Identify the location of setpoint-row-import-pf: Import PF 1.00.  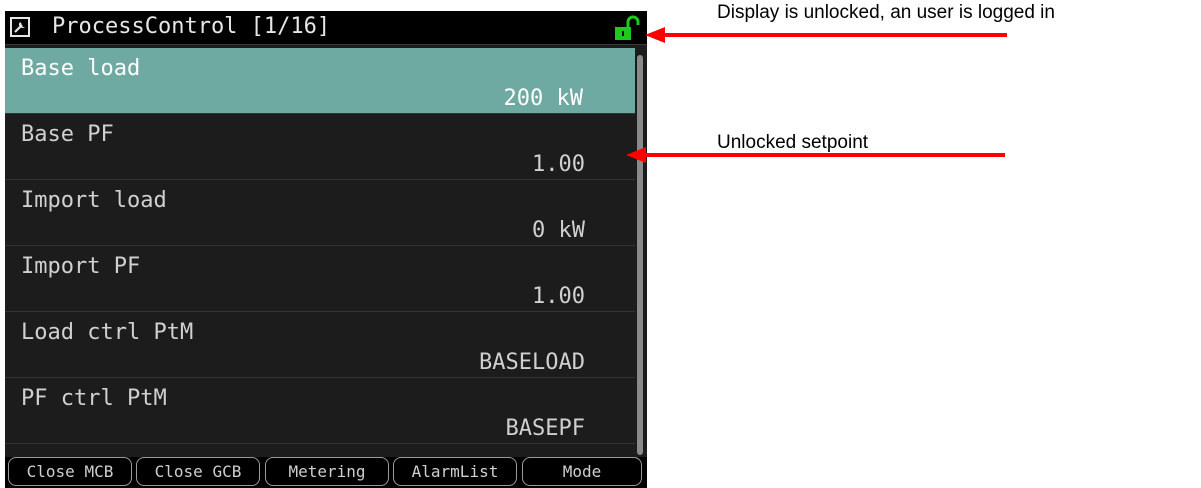
(320, 279).